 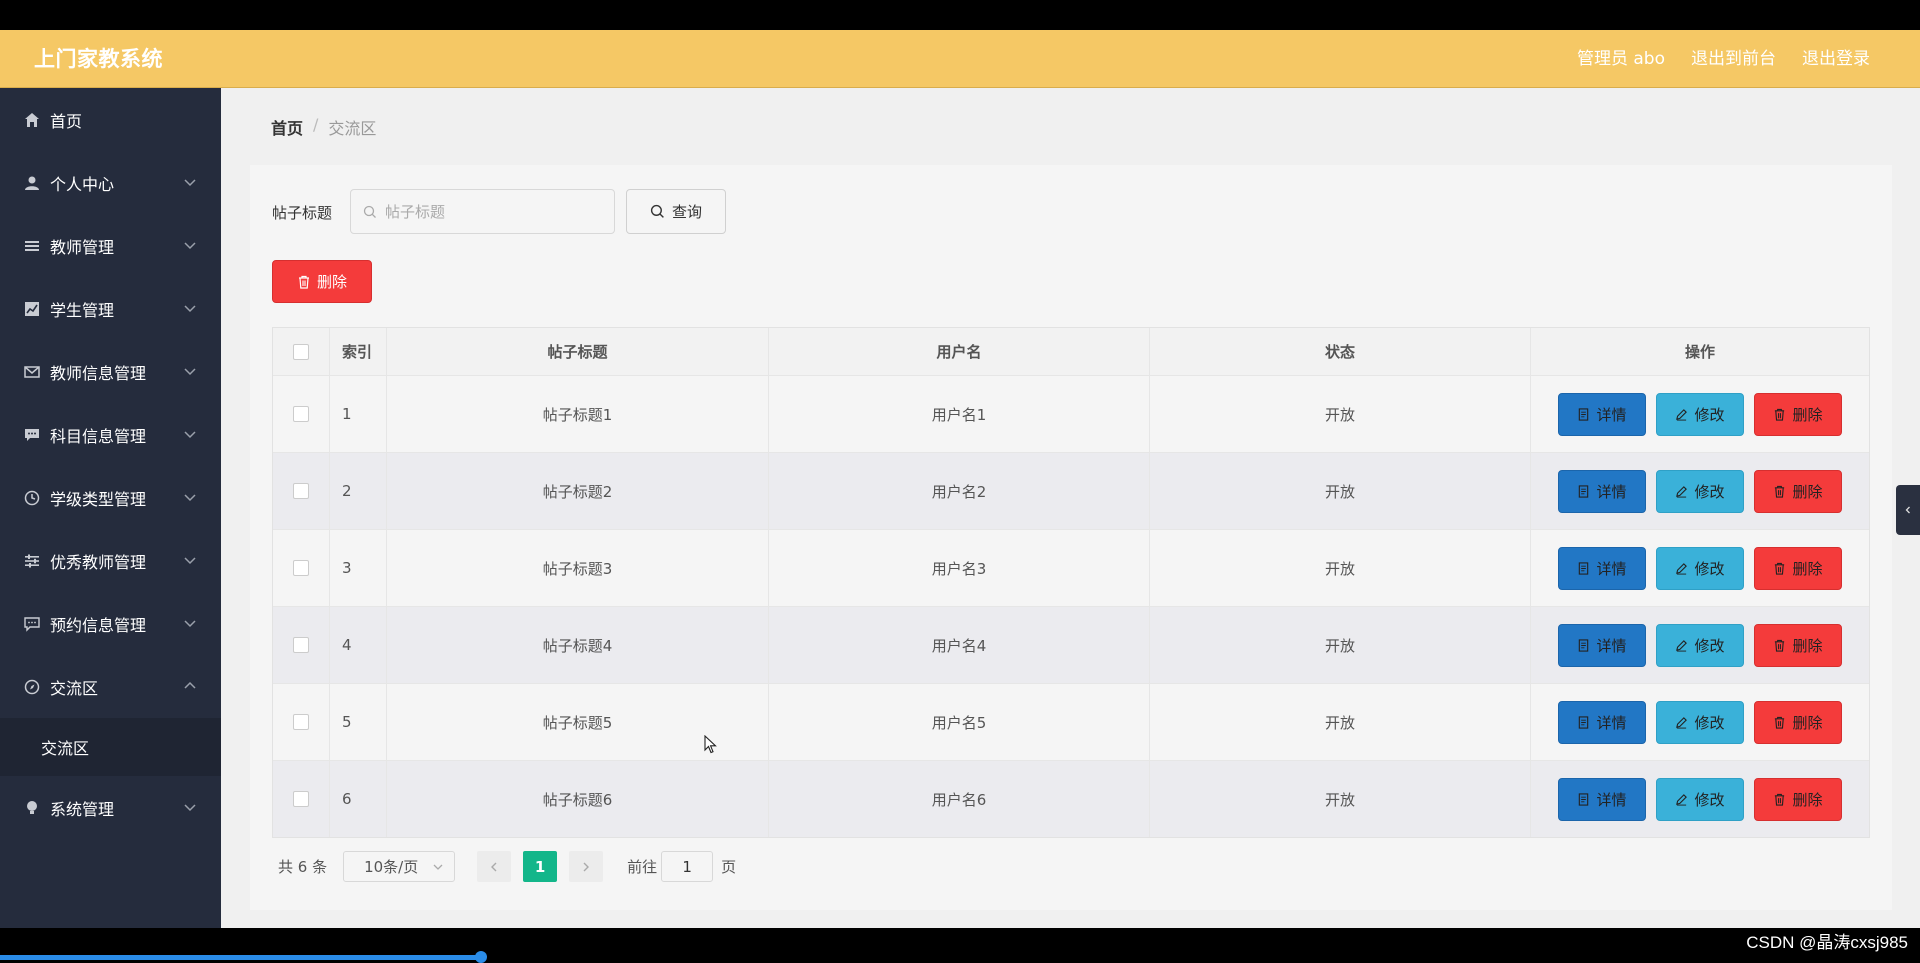 What do you see at coordinates (586, 866) in the screenshot?
I see `next-page-button` at bounding box center [586, 866].